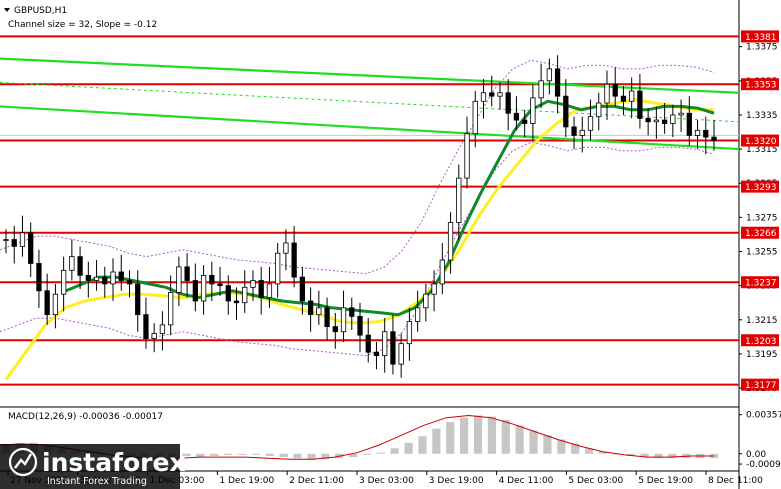 Image resolution: width=781 pixels, height=489 pixels. I want to click on time-tick-label: 5 Dec 19:00, so click(665, 481).